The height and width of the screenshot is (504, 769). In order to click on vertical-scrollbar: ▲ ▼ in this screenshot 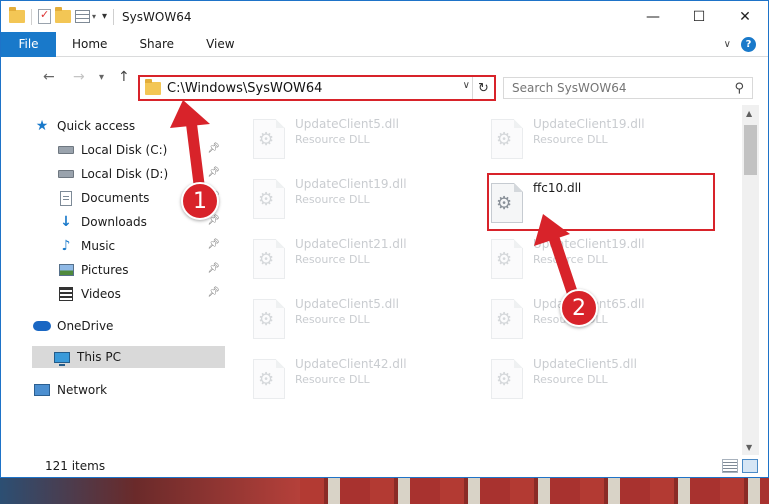, I will do `click(750, 281)`.